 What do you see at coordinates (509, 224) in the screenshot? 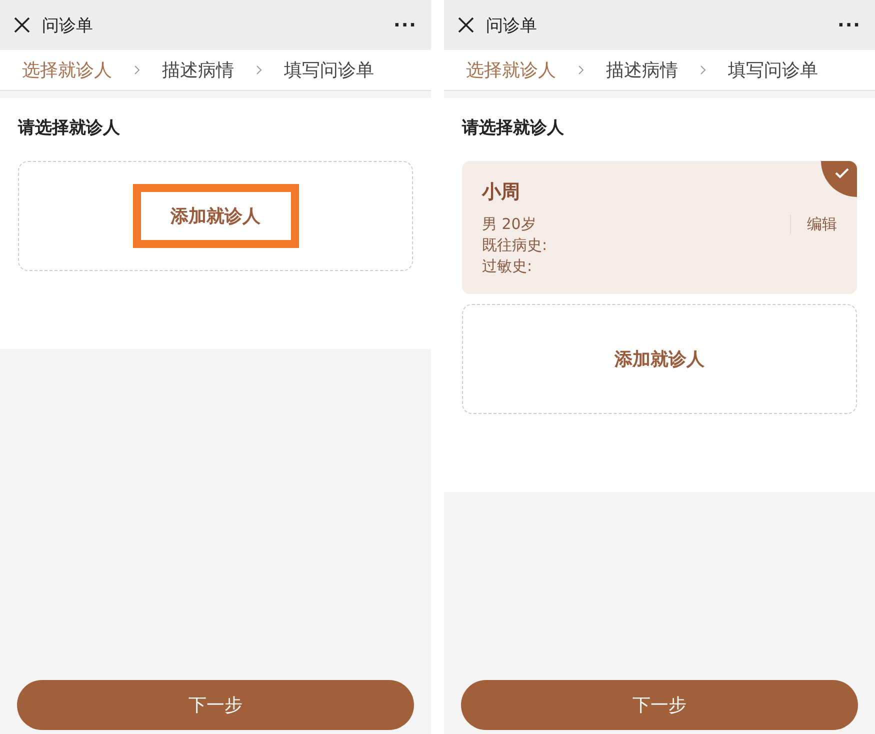
I see `patient-info: 男 20岁` at bounding box center [509, 224].